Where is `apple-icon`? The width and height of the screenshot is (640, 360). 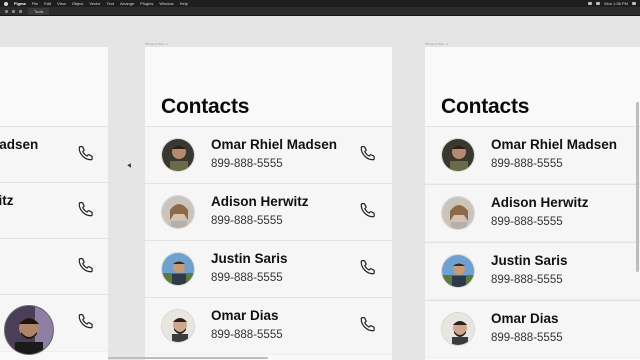
apple-icon is located at coordinates (6, 3).